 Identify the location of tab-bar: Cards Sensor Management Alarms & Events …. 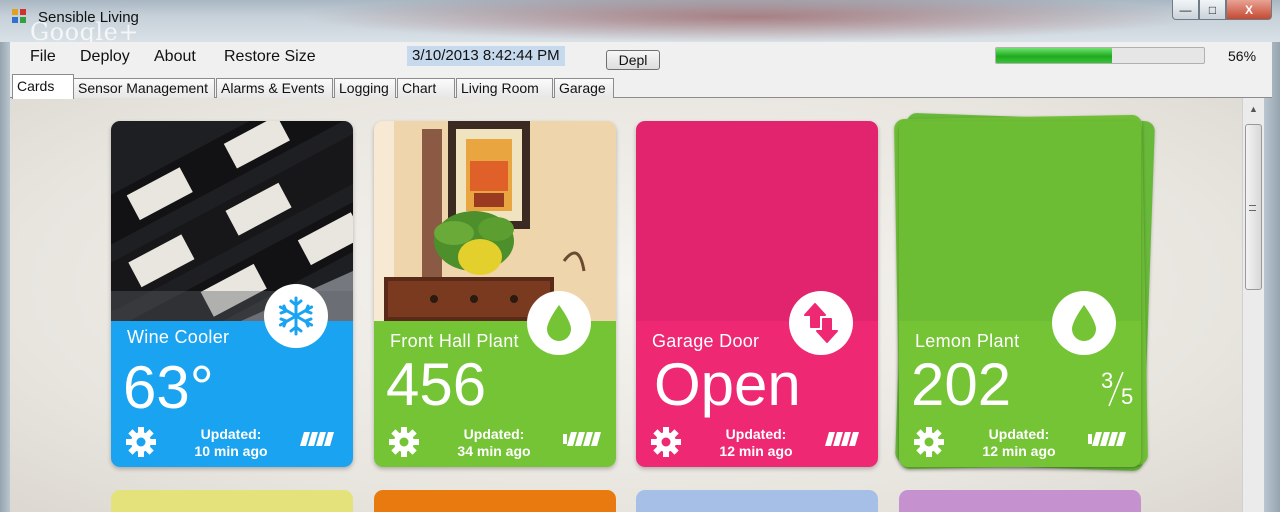
(641, 86).